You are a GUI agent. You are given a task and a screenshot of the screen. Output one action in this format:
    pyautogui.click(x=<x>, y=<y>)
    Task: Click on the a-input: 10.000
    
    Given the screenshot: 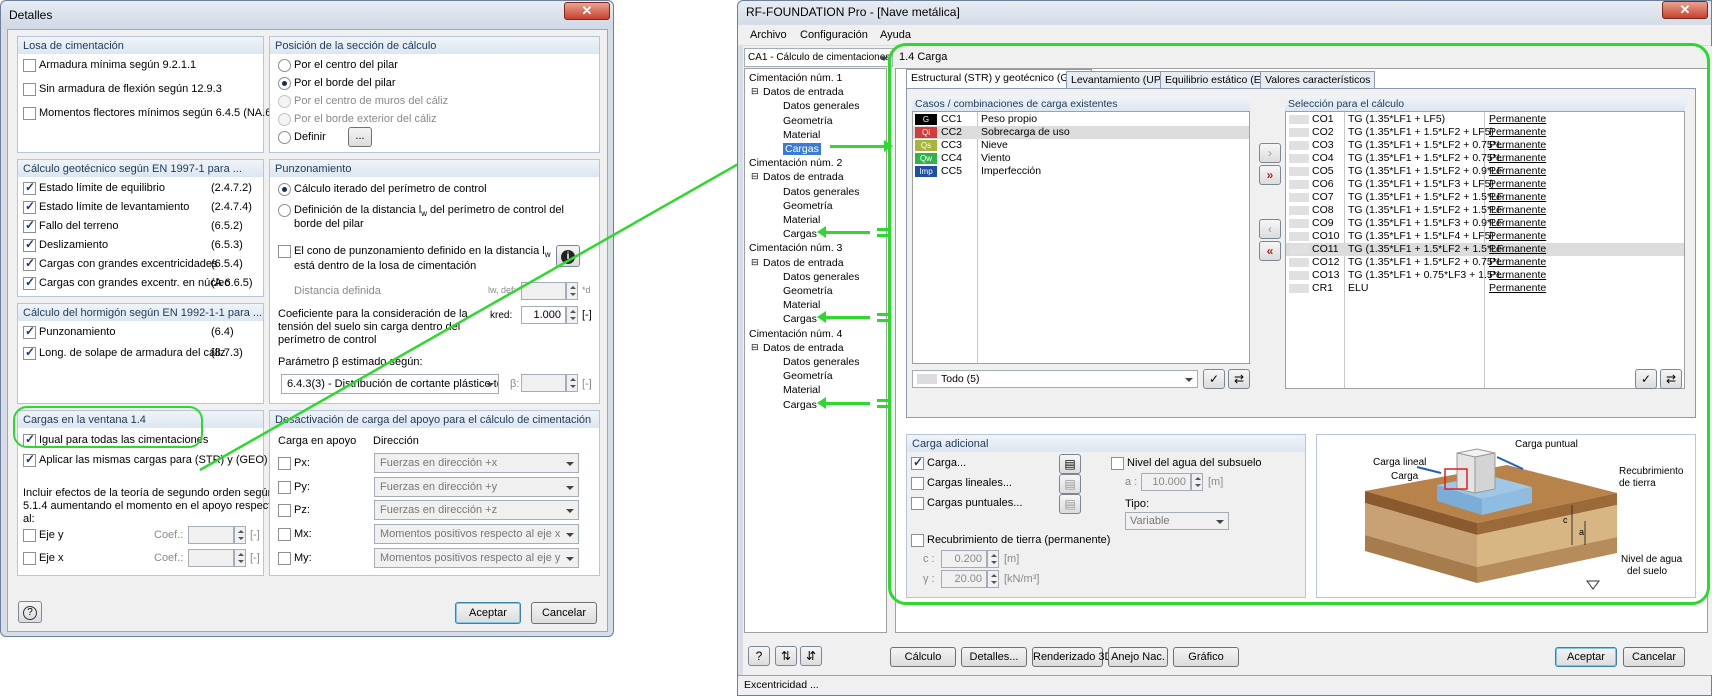 What is the action you would take?
    pyautogui.click(x=1166, y=482)
    